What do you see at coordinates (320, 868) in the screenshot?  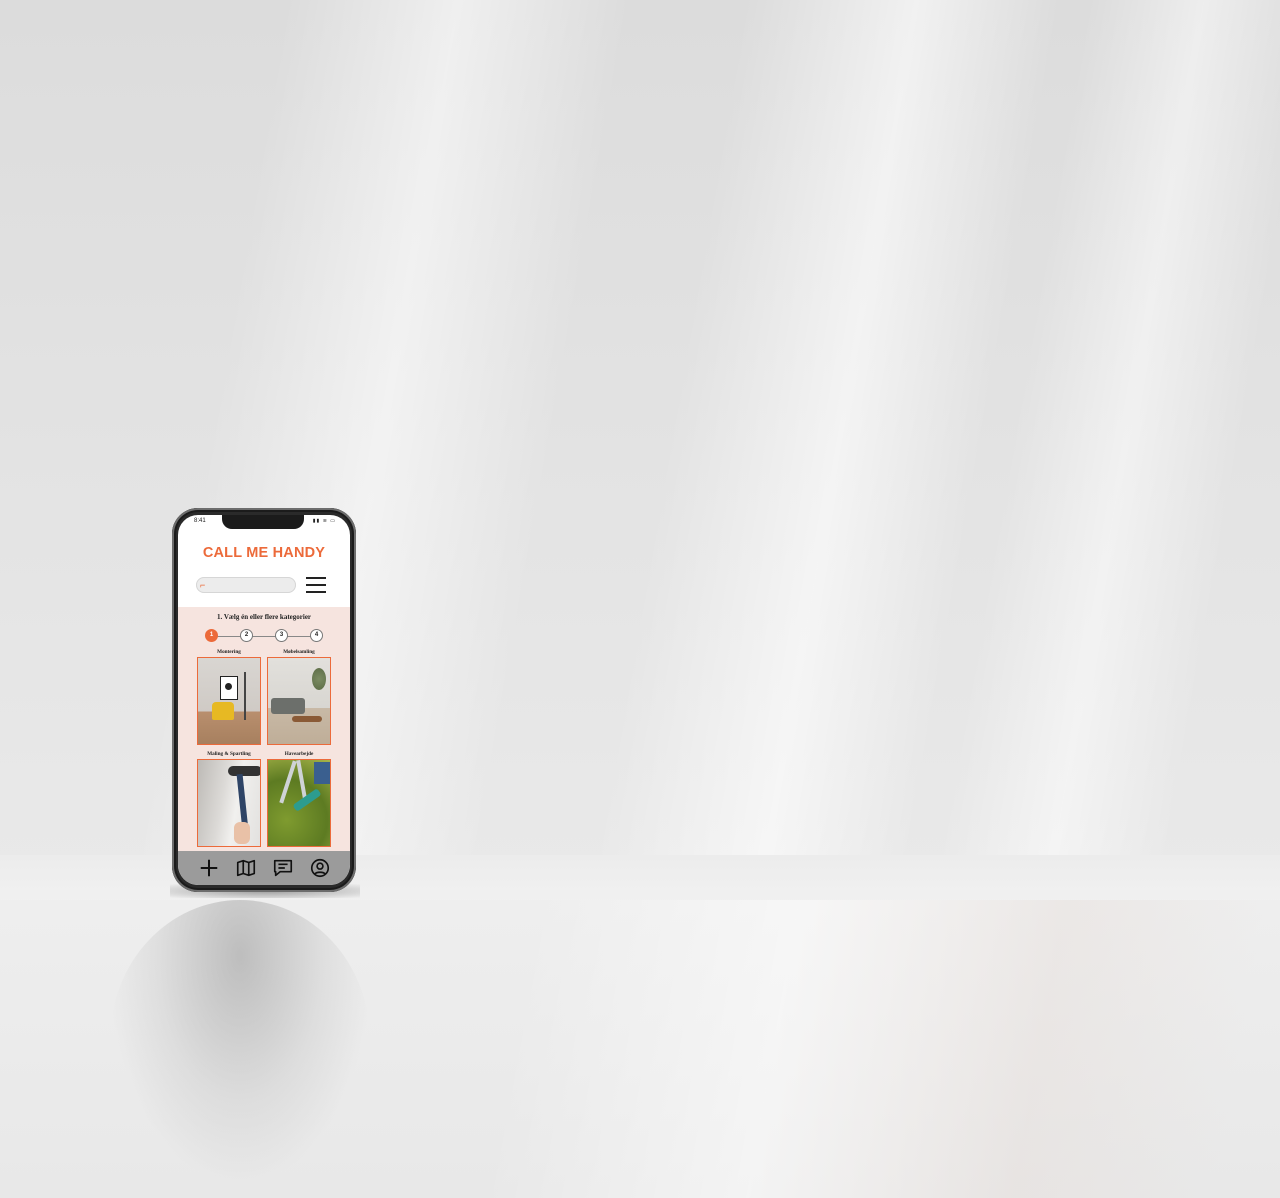 I see `profile-icon` at bounding box center [320, 868].